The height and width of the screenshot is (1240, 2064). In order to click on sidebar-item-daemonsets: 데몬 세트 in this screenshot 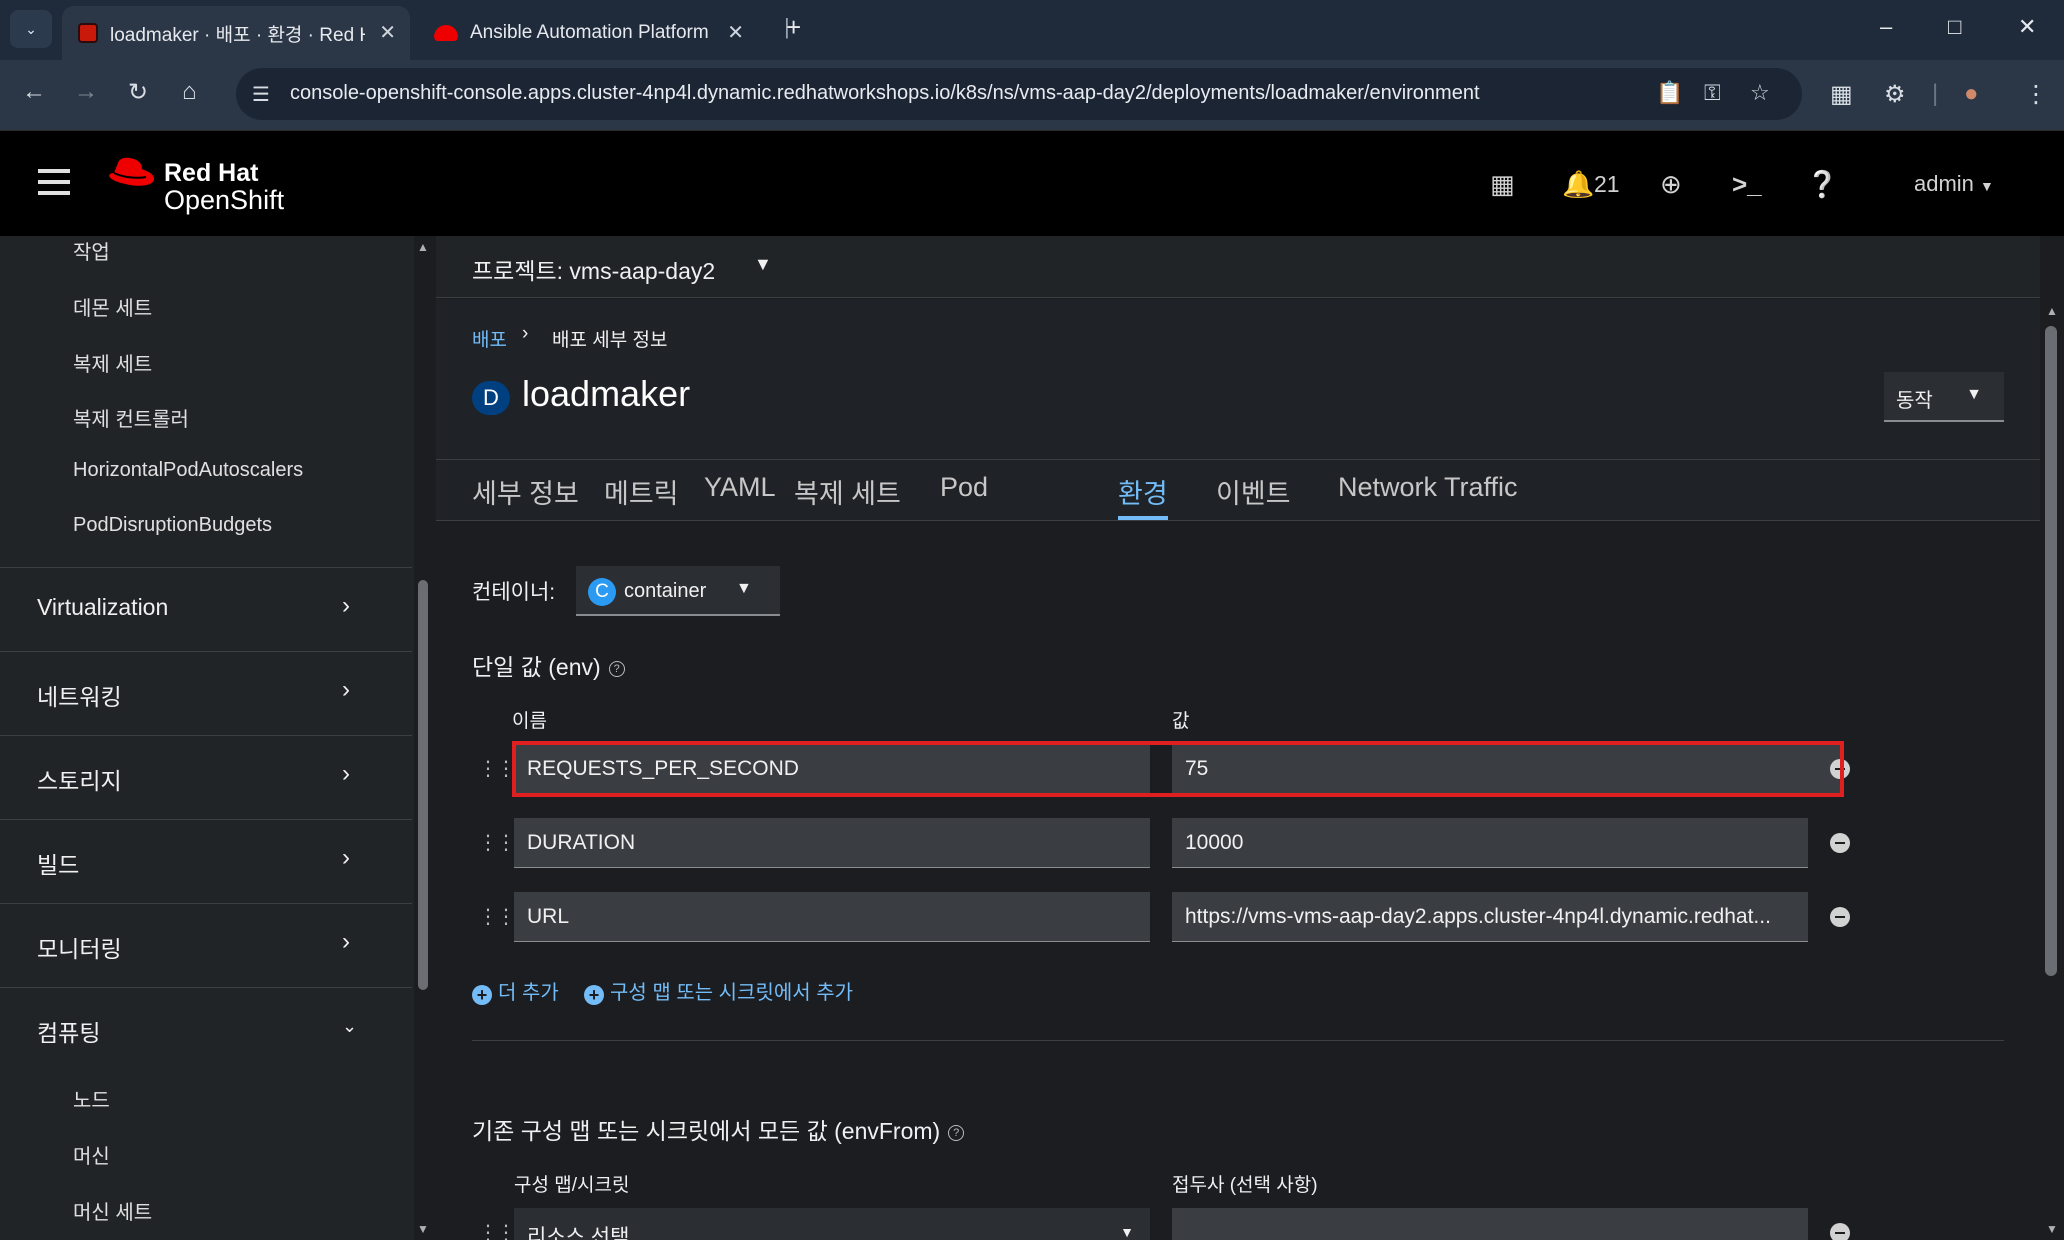, I will do `click(112, 306)`.